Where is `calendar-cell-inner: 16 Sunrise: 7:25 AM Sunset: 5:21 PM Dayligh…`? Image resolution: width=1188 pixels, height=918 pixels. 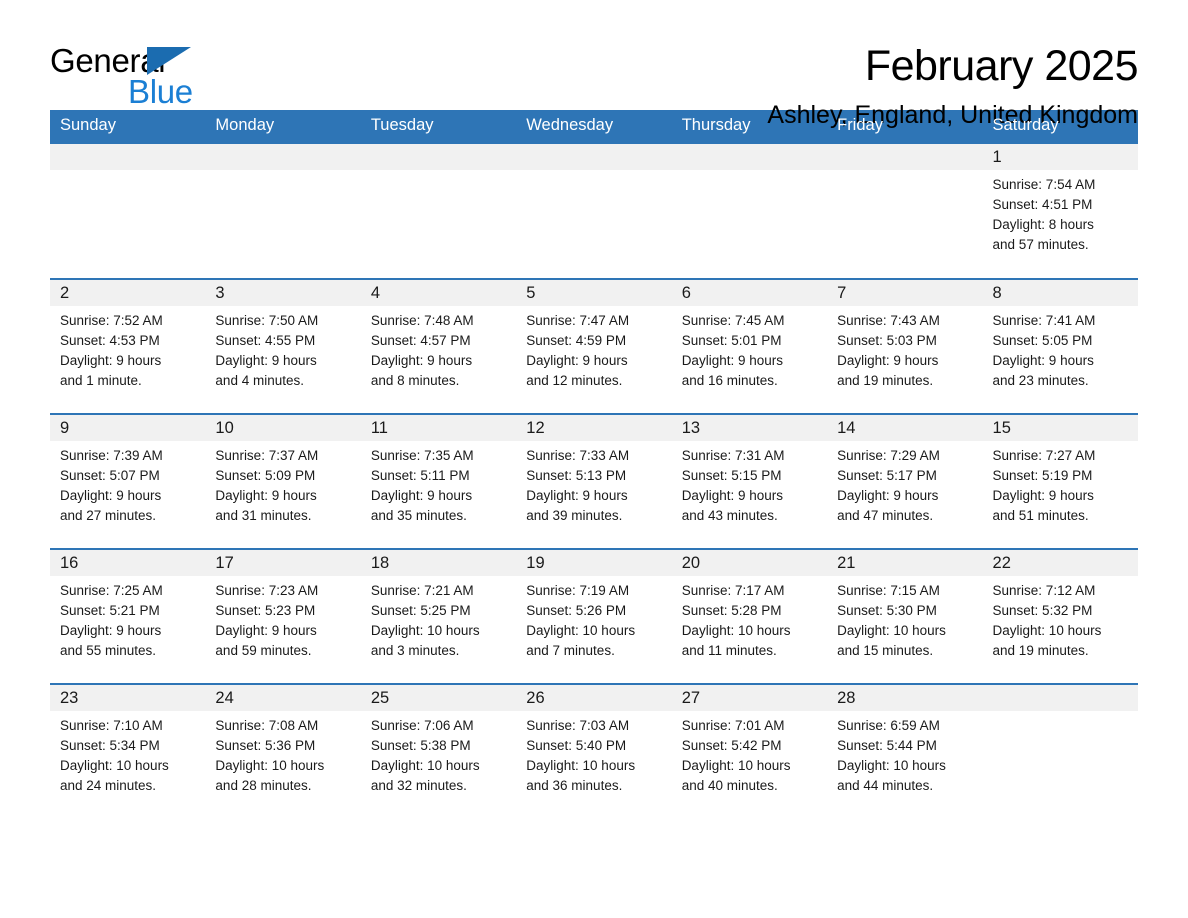 calendar-cell-inner: 16 Sunrise: 7:25 AM Sunset: 5:21 PM Dayligh… is located at coordinates (128, 616).